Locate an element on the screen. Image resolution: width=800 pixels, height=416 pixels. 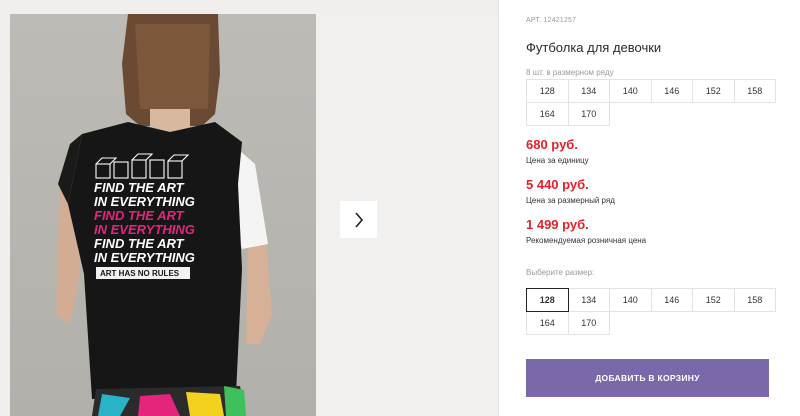
size-row-cell: 158 is located at coordinates (754, 91).